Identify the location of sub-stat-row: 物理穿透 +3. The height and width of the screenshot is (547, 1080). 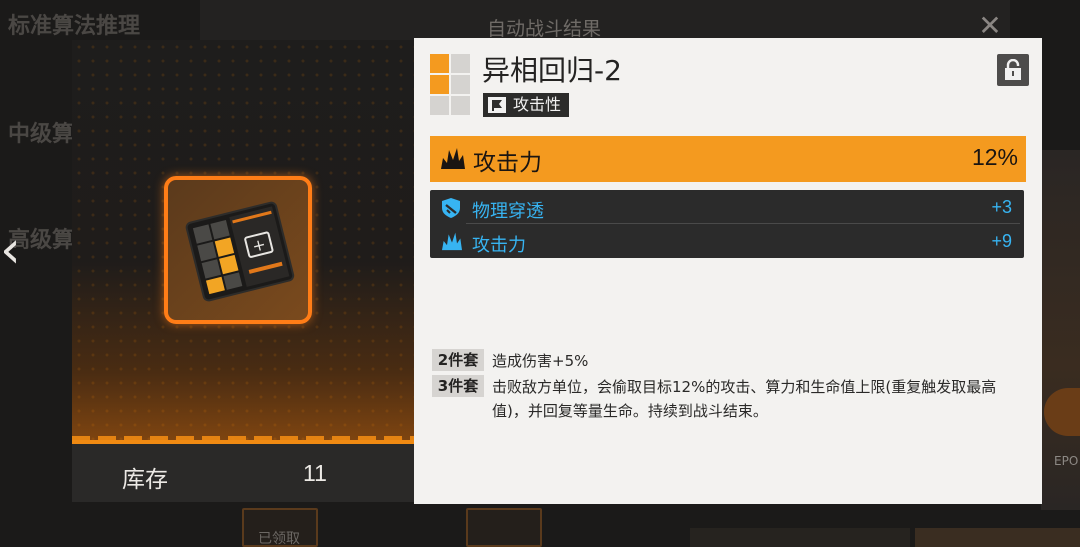
(727, 207).